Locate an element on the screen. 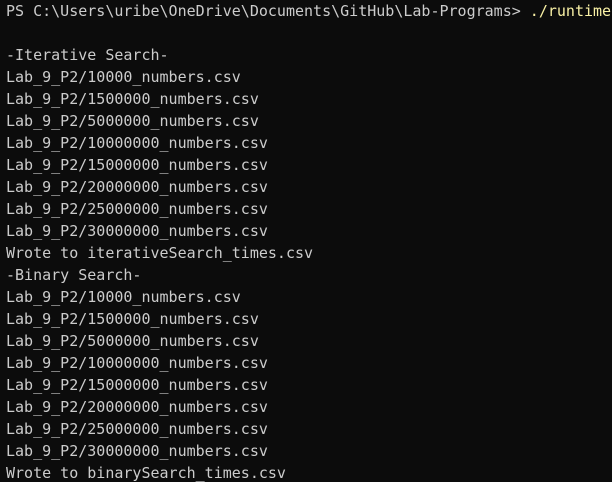 Image resolution: width=612 pixels, height=482 pixels. output-line: Wrote to binarySearch_times.csv is located at coordinates (146, 473).